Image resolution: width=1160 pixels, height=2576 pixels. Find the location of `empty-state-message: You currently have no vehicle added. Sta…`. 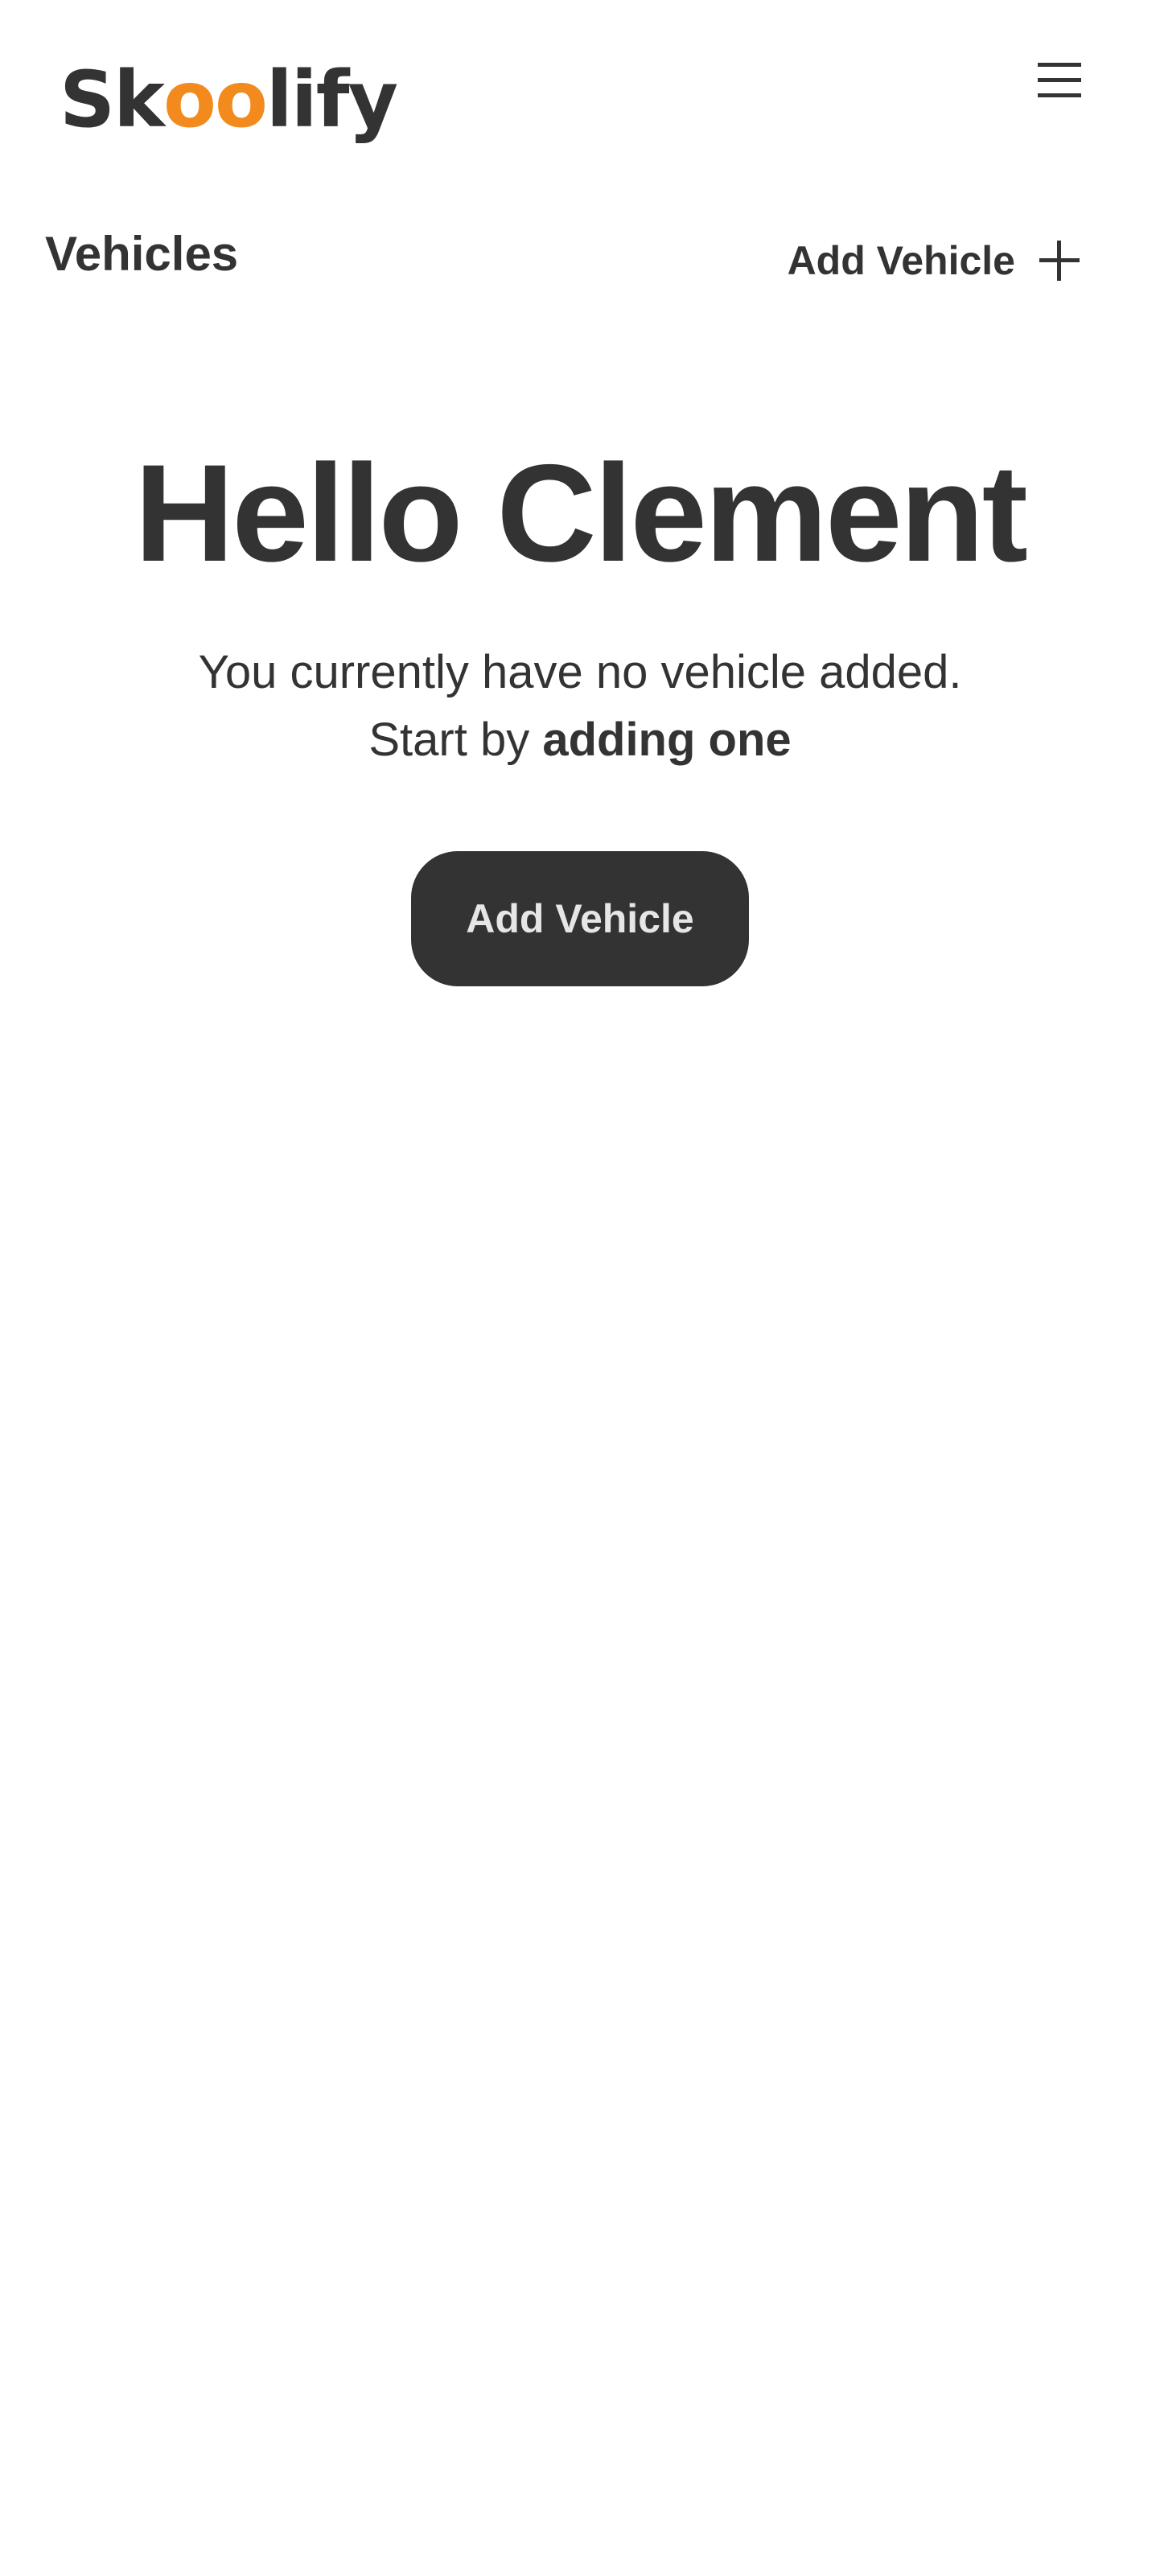

empty-state-message: You currently have no vehicle added. Sta… is located at coordinates (580, 706).